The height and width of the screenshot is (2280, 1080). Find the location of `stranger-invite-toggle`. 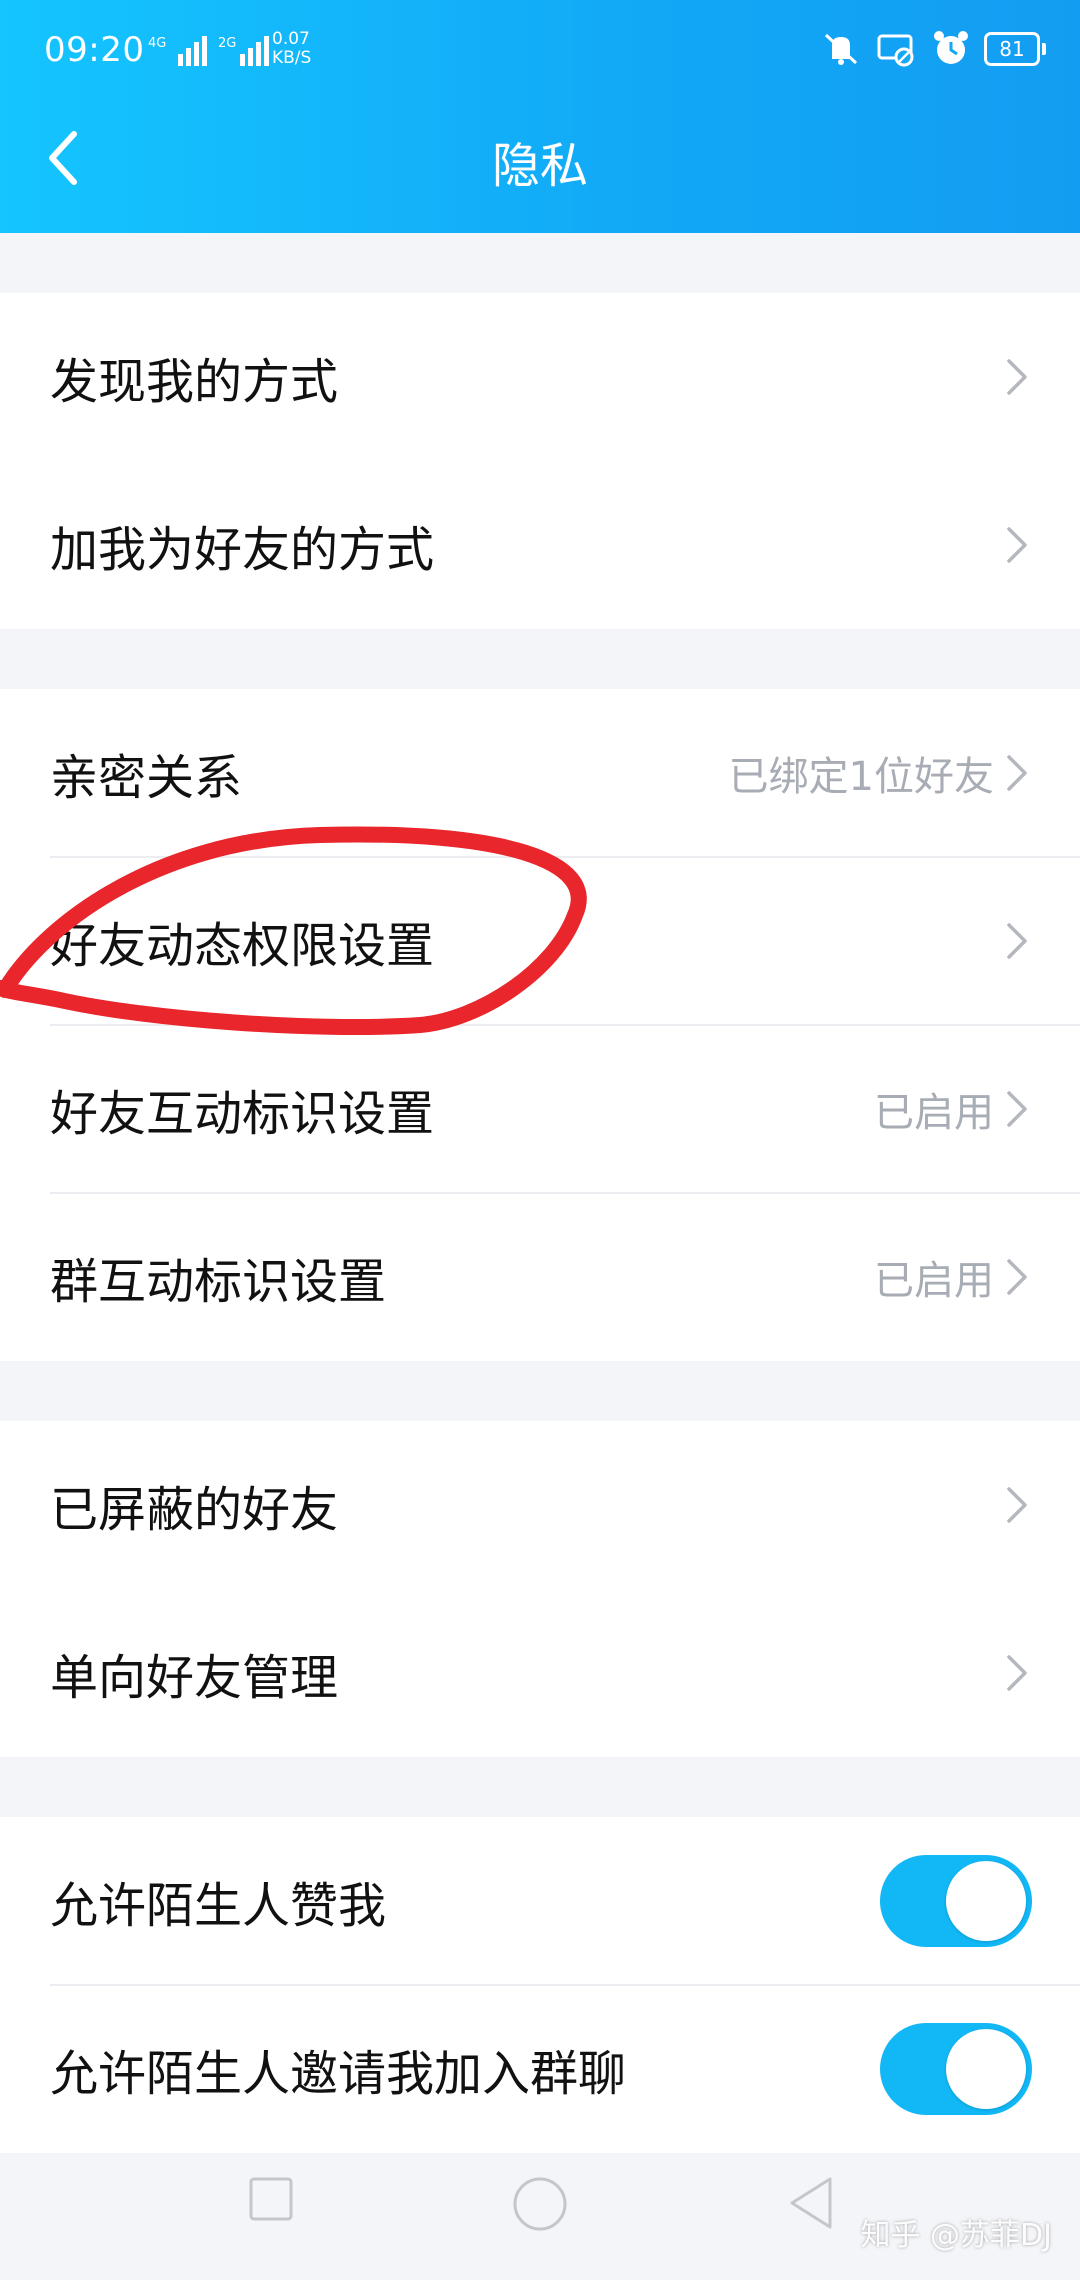

stranger-invite-toggle is located at coordinates (956, 2069).